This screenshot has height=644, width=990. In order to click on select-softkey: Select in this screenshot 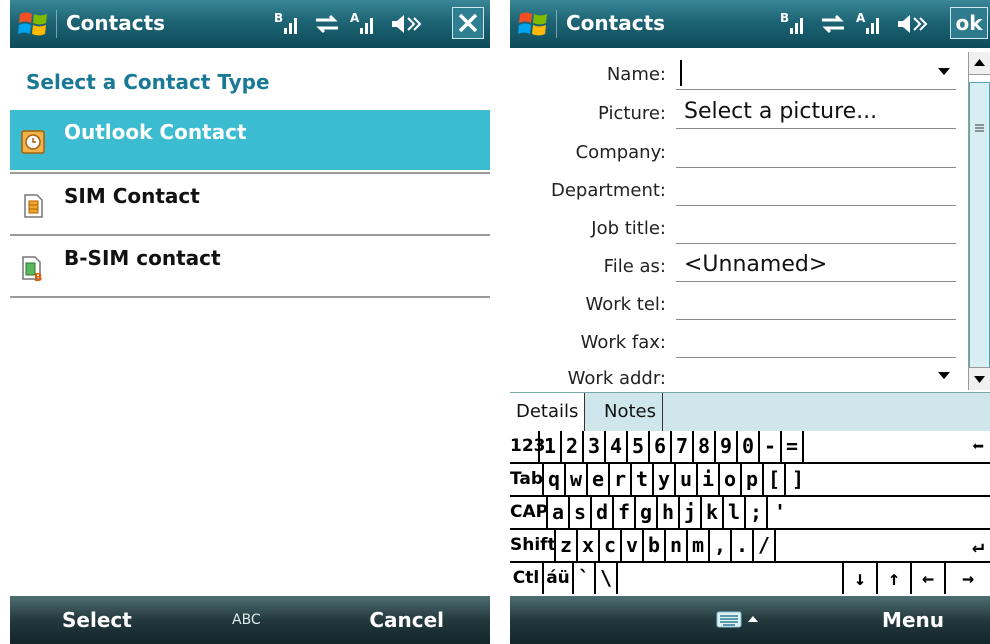, I will do `click(97, 620)`.